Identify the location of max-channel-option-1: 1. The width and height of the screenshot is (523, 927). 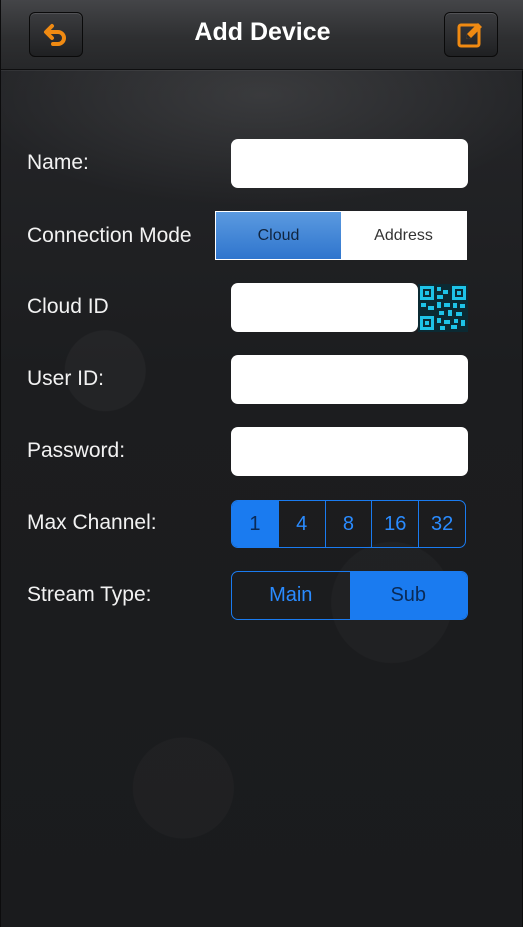
(255, 524).